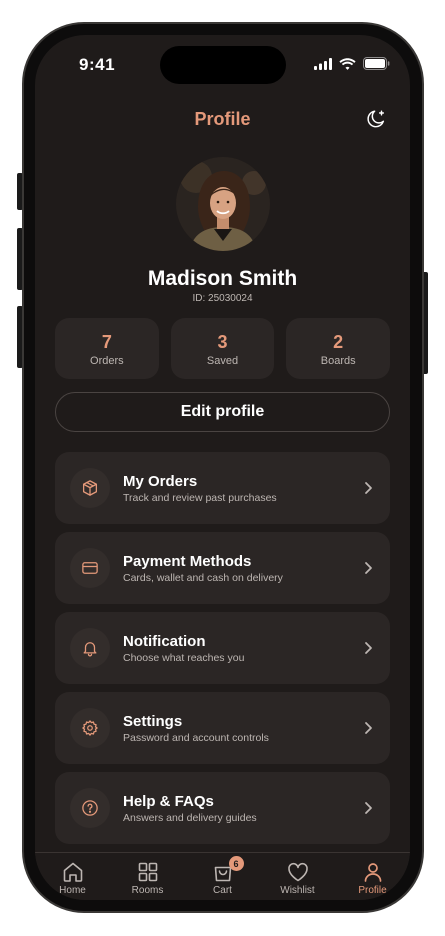 This screenshot has height=936, width=445. I want to click on nav-label: Cart, so click(222, 890).